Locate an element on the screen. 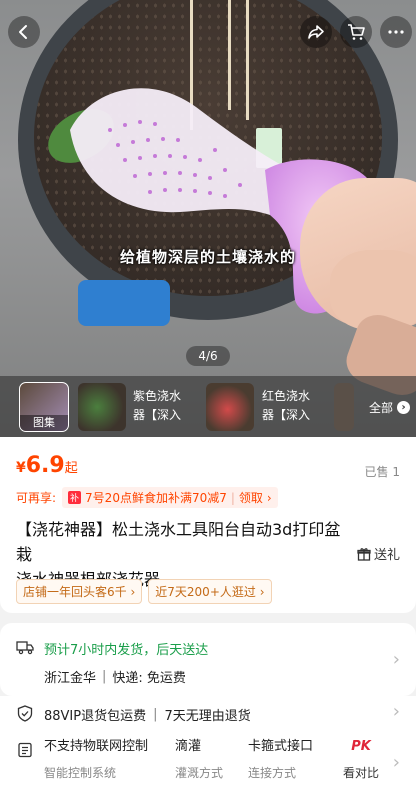  gift-button: 送礼 is located at coordinates (378, 553).